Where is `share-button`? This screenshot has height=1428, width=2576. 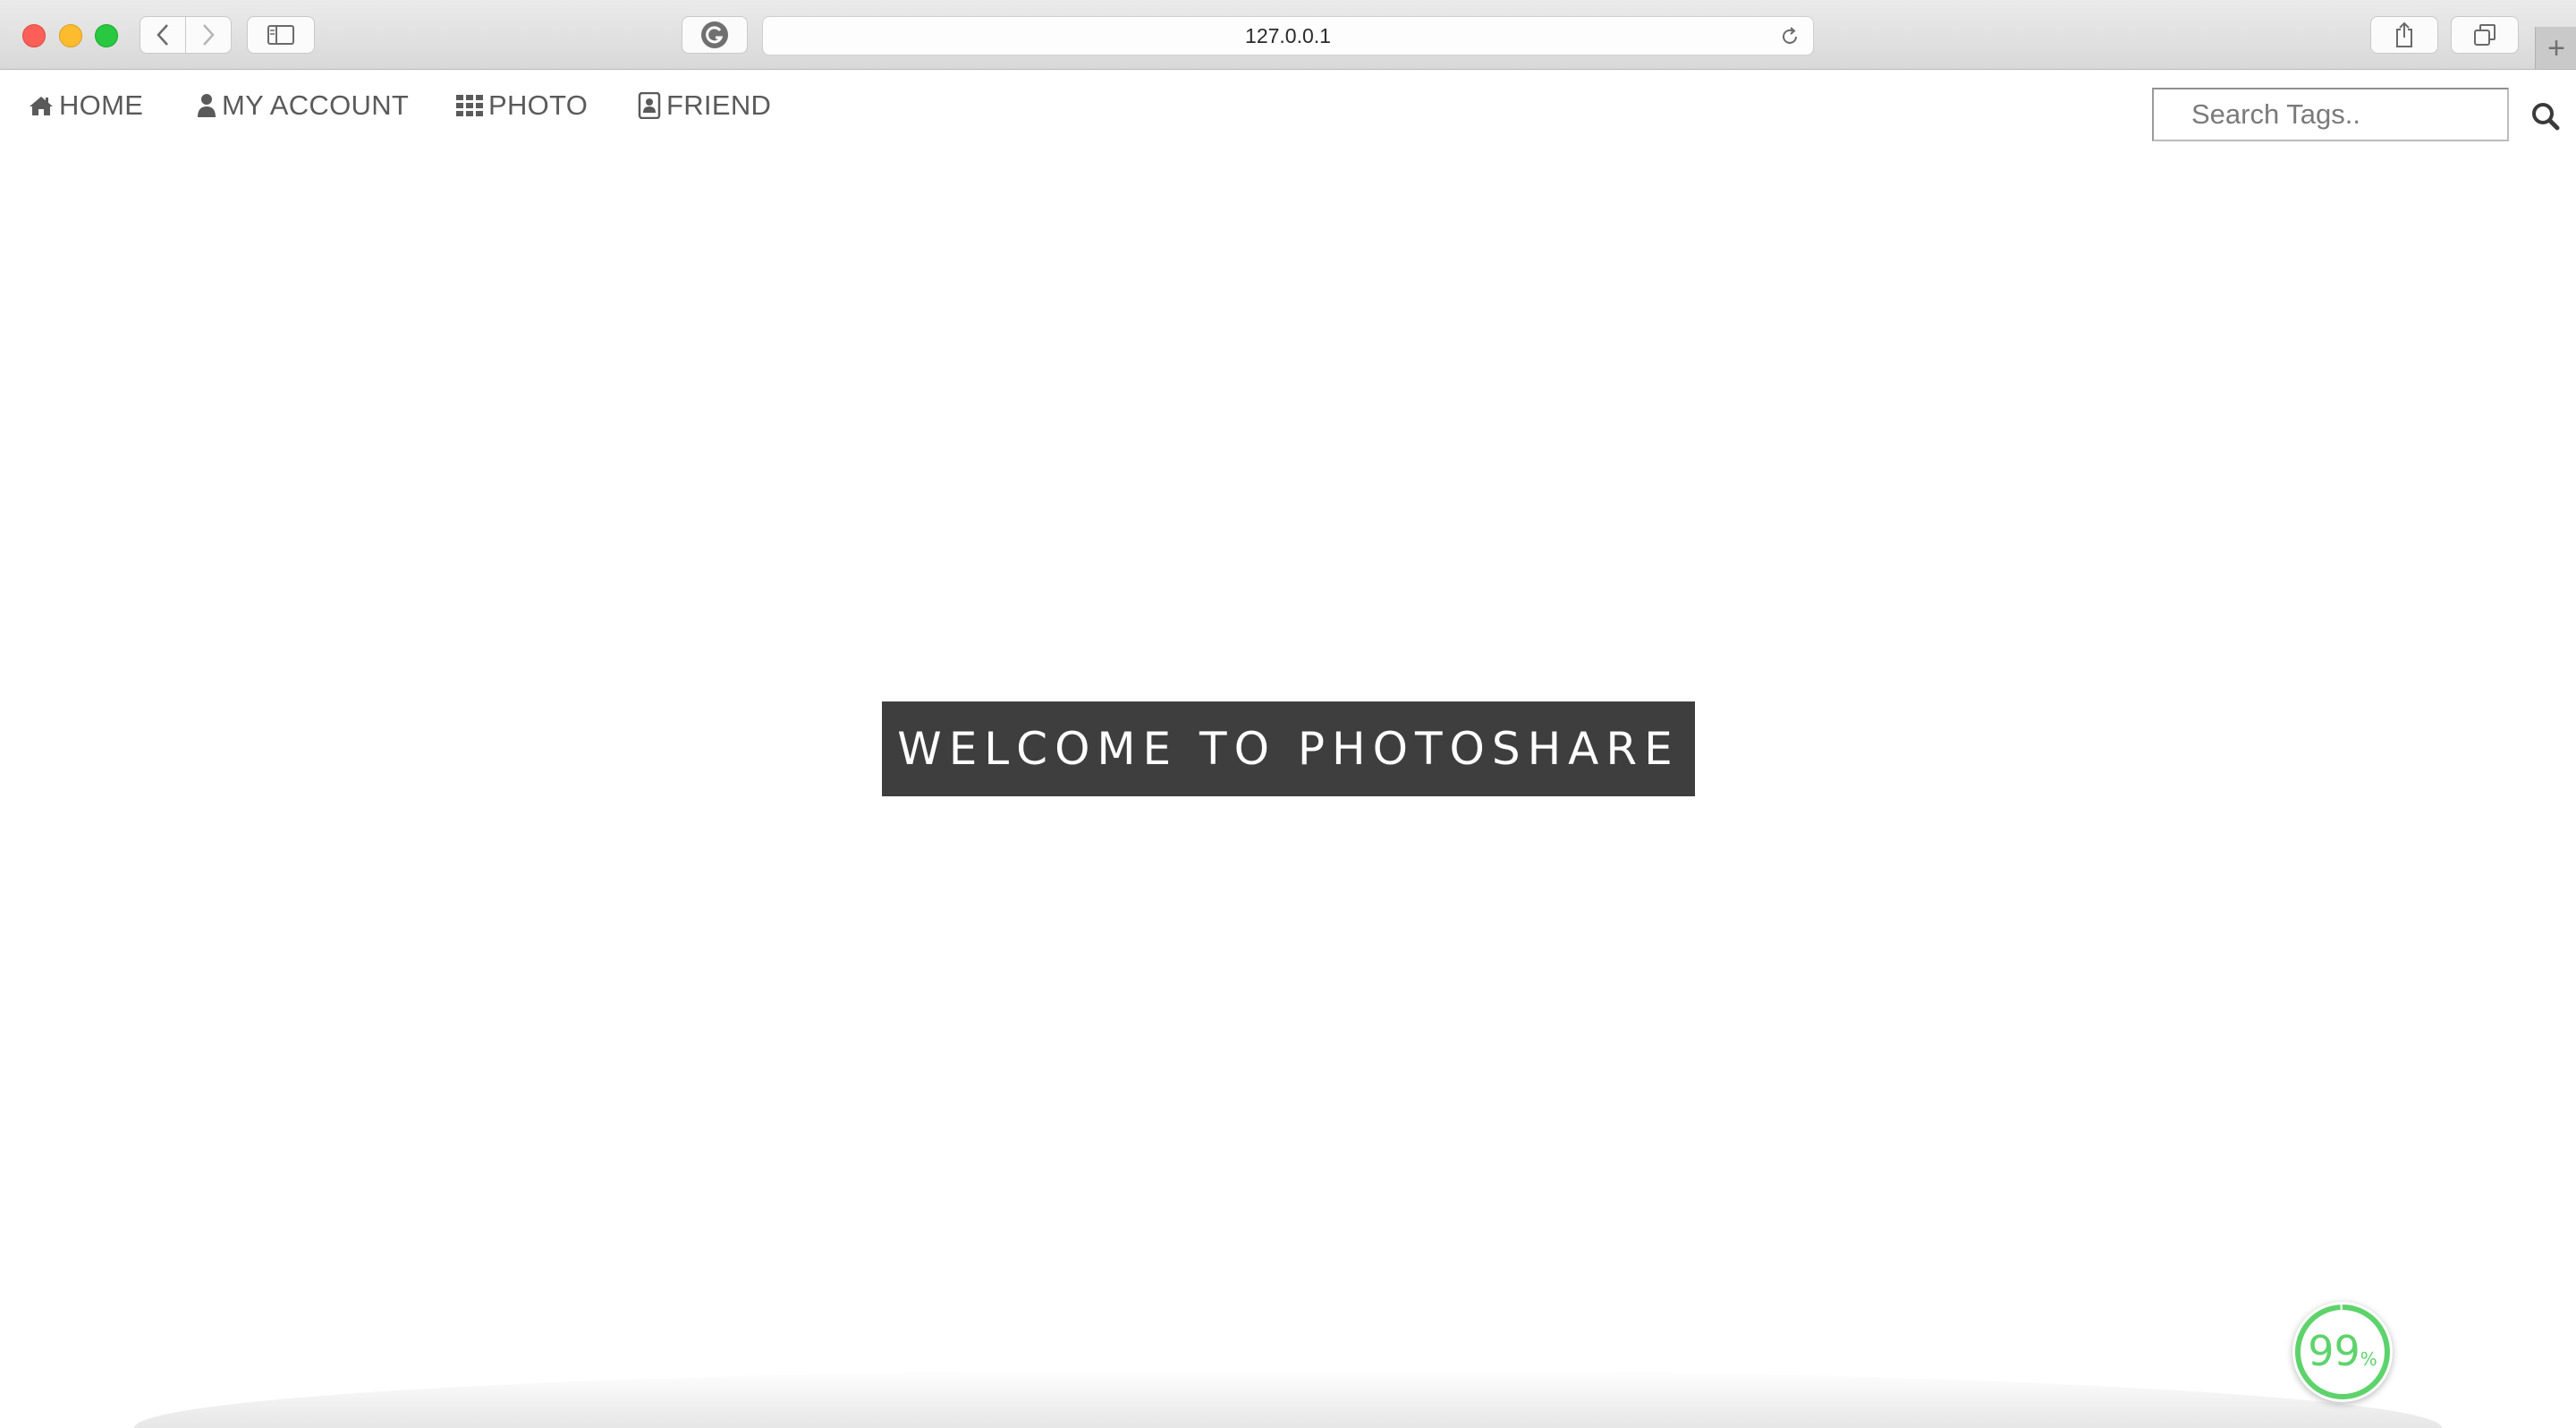 share-button is located at coordinates (2404, 35).